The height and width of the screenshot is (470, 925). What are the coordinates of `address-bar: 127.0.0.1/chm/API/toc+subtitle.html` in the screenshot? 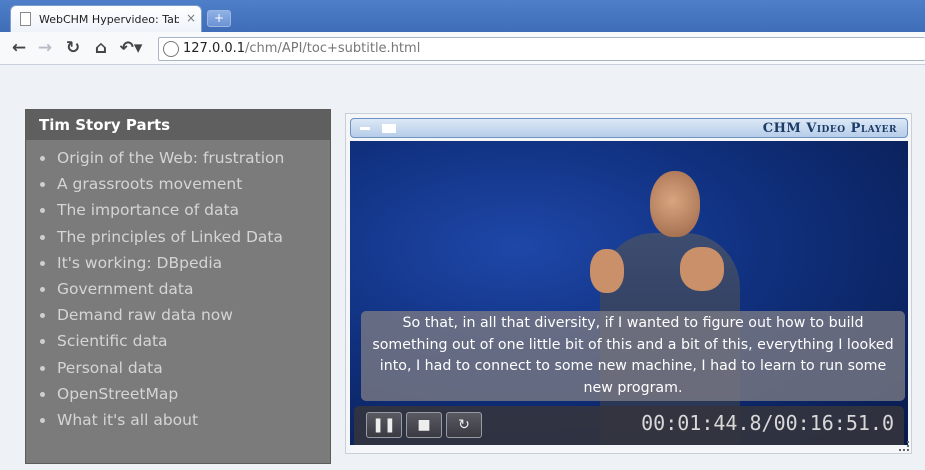 It's located at (541, 49).